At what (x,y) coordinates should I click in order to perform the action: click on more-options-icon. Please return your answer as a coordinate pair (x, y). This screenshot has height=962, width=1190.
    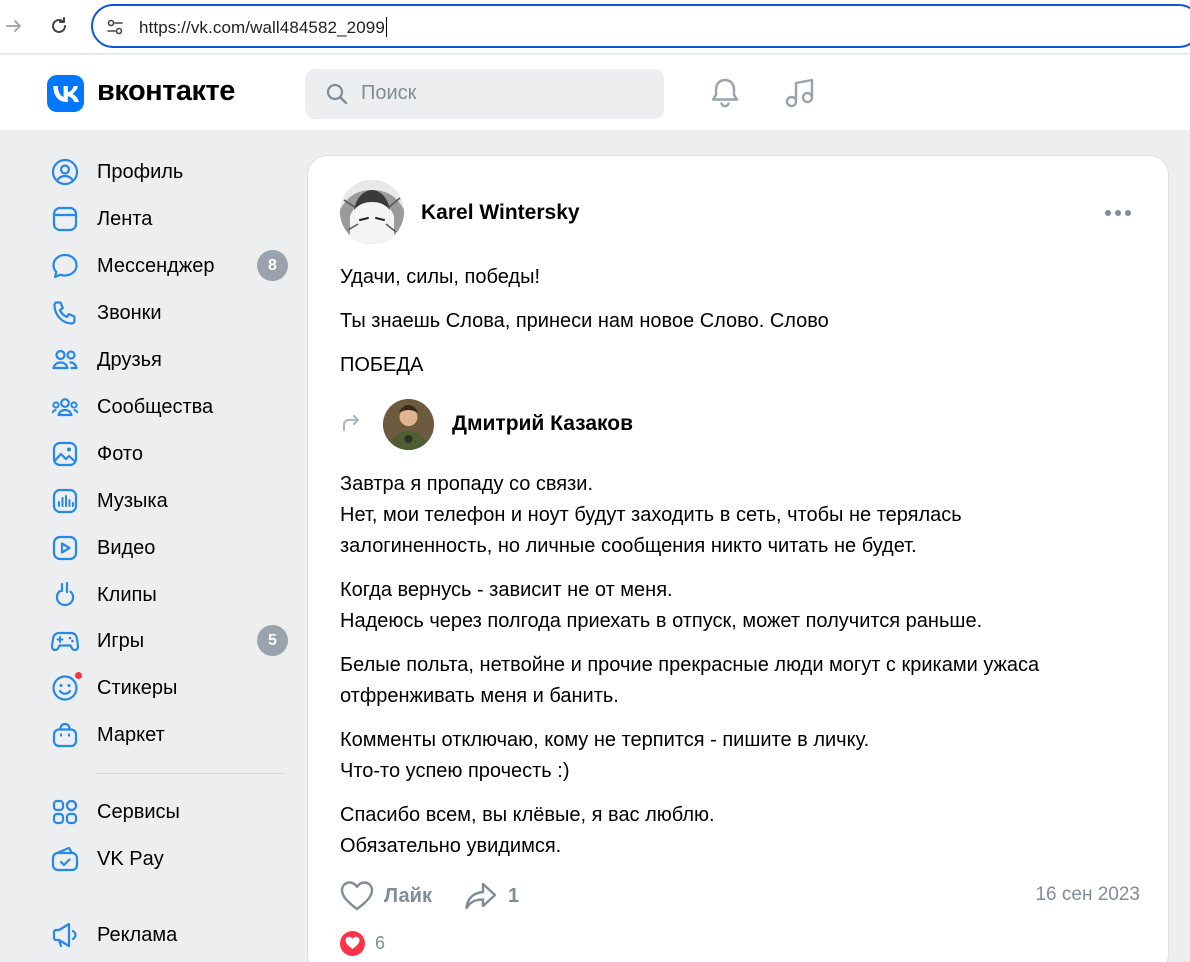
    Looking at the image, I should click on (1118, 212).